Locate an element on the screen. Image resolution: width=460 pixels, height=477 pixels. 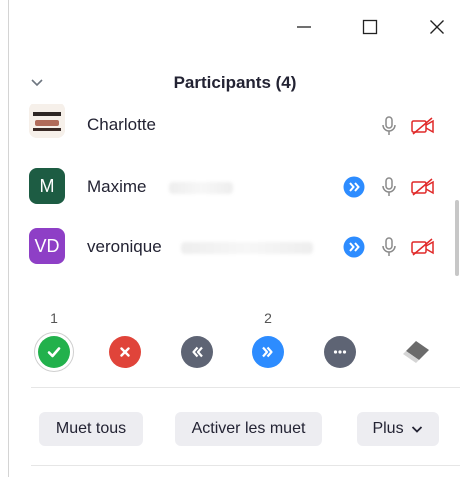
avatar is located at coordinates (47, 121).